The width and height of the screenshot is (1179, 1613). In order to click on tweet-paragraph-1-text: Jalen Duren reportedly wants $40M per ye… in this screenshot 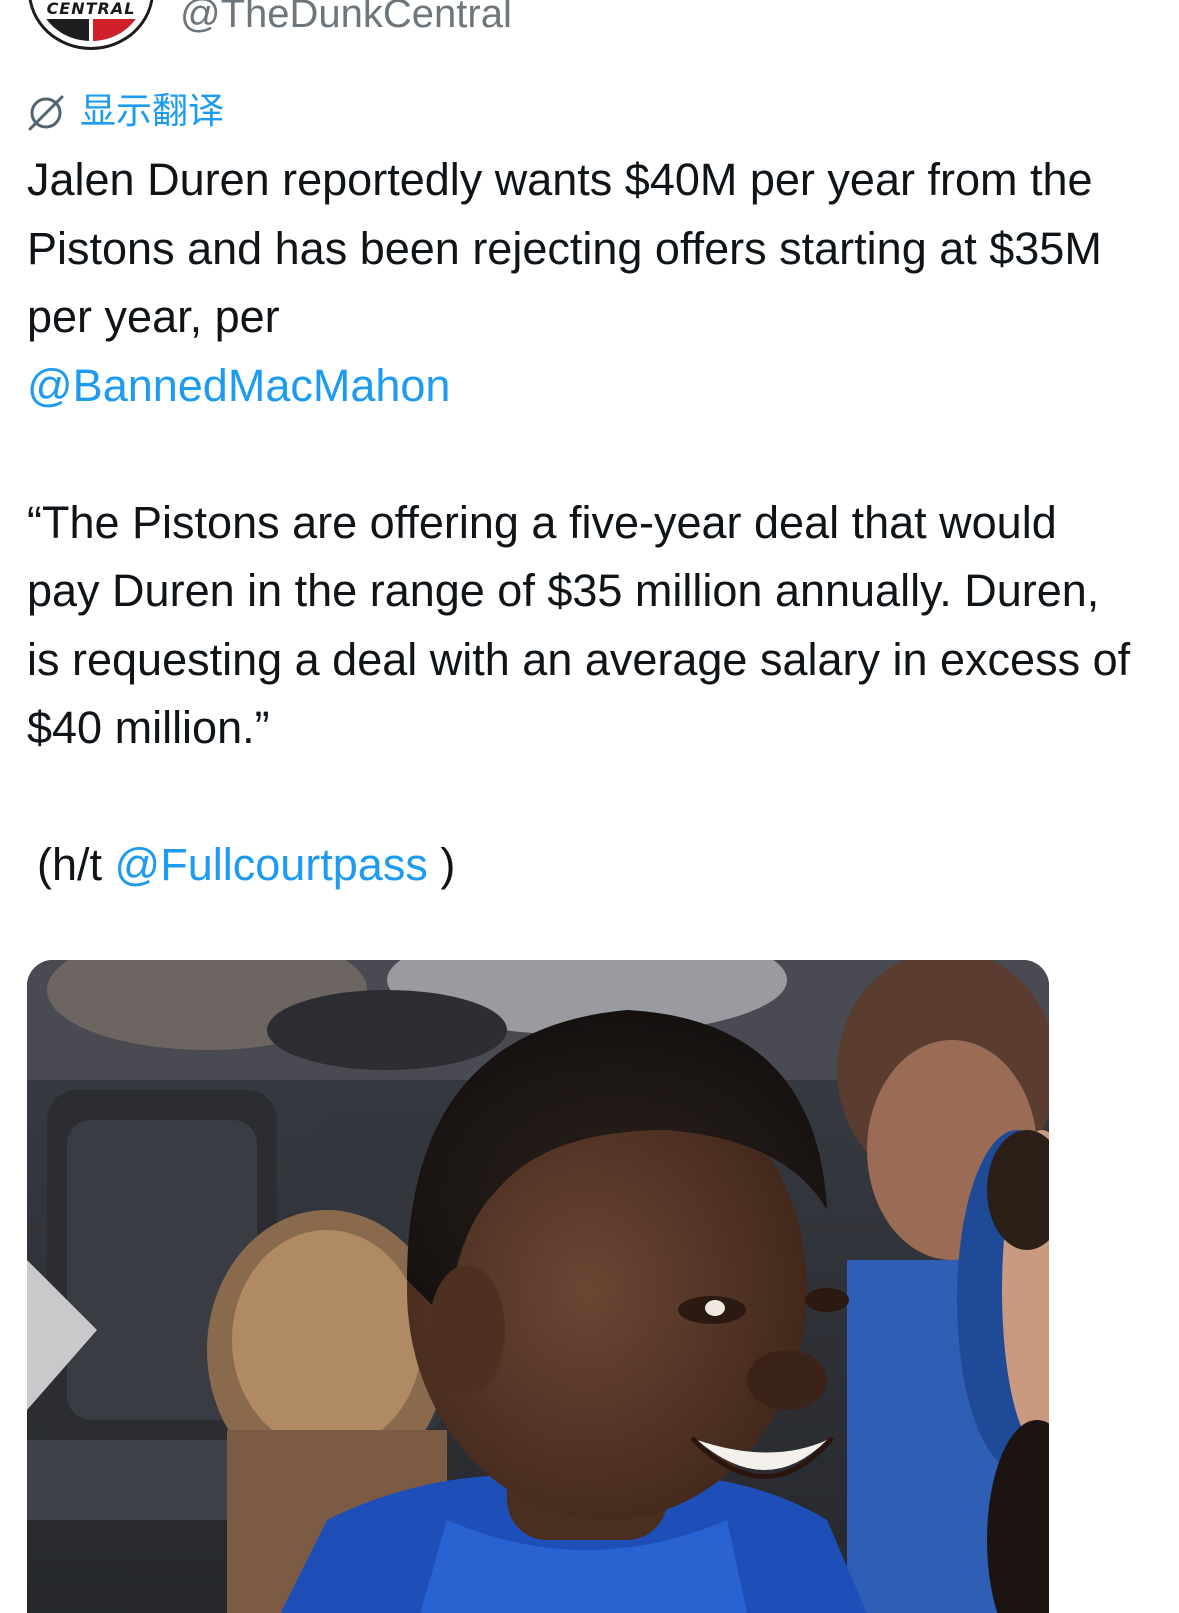, I will do `click(564, 248)`.